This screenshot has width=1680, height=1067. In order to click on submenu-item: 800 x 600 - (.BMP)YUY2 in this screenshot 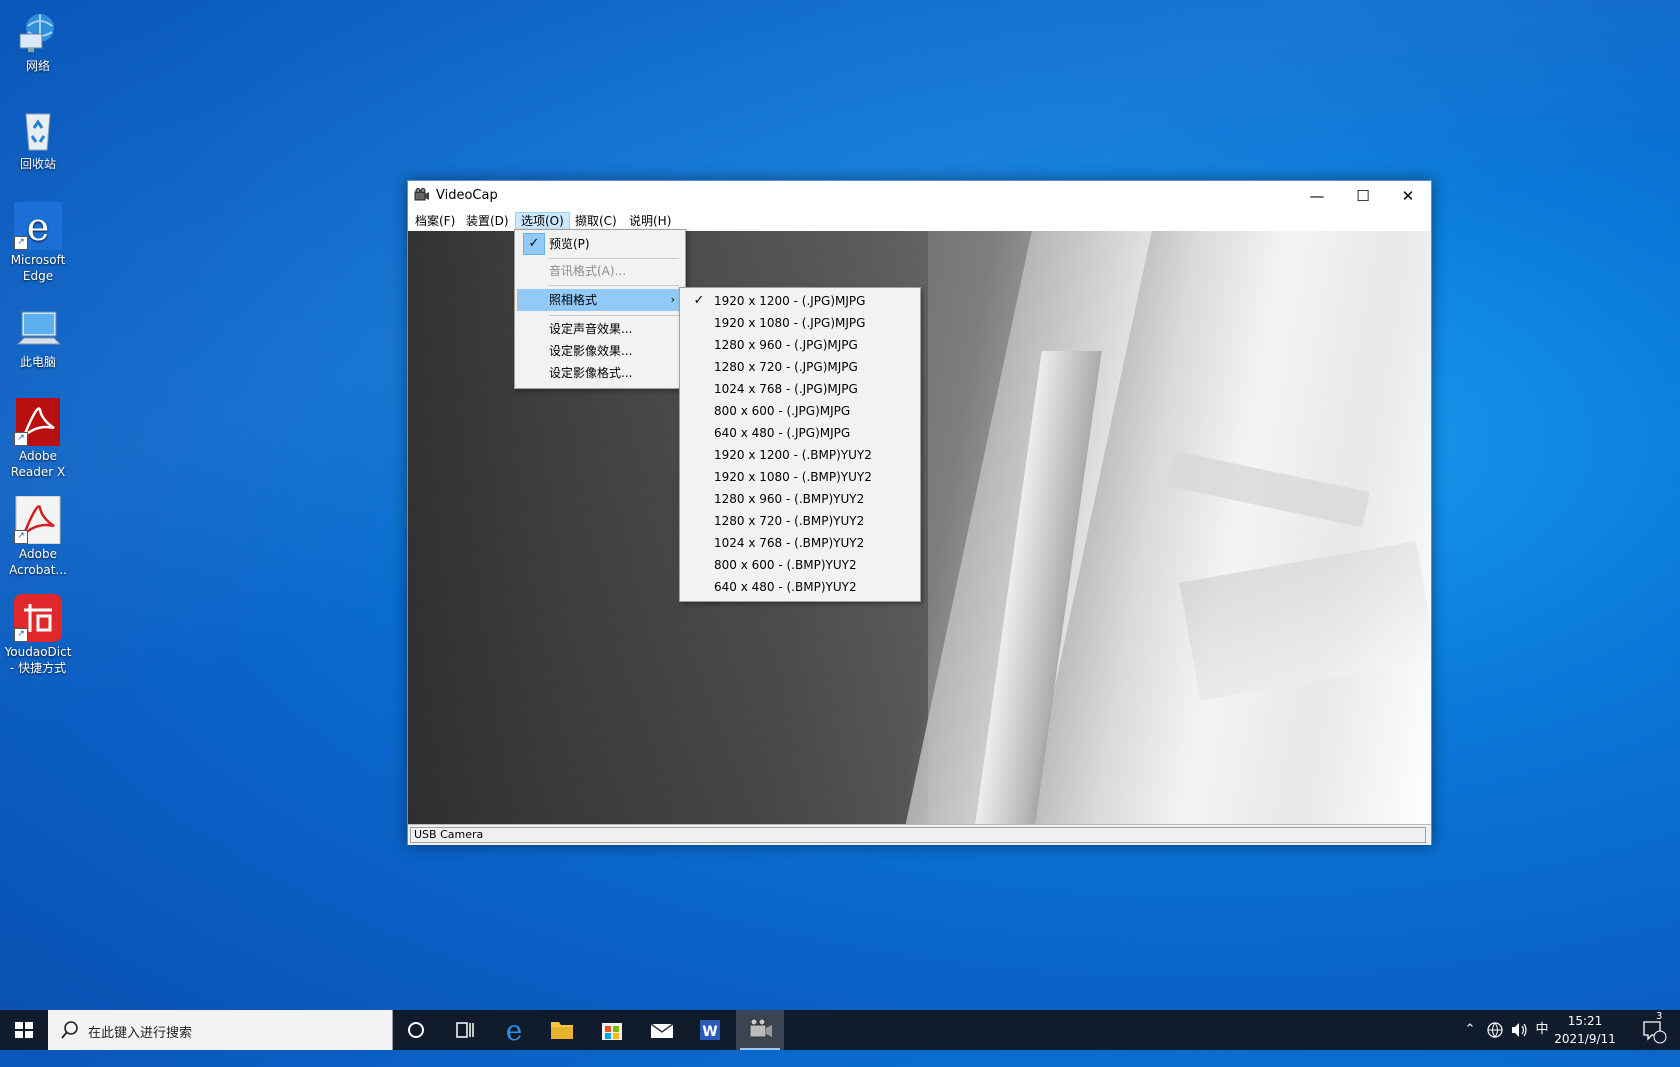, I will do `click(800, 565)`.